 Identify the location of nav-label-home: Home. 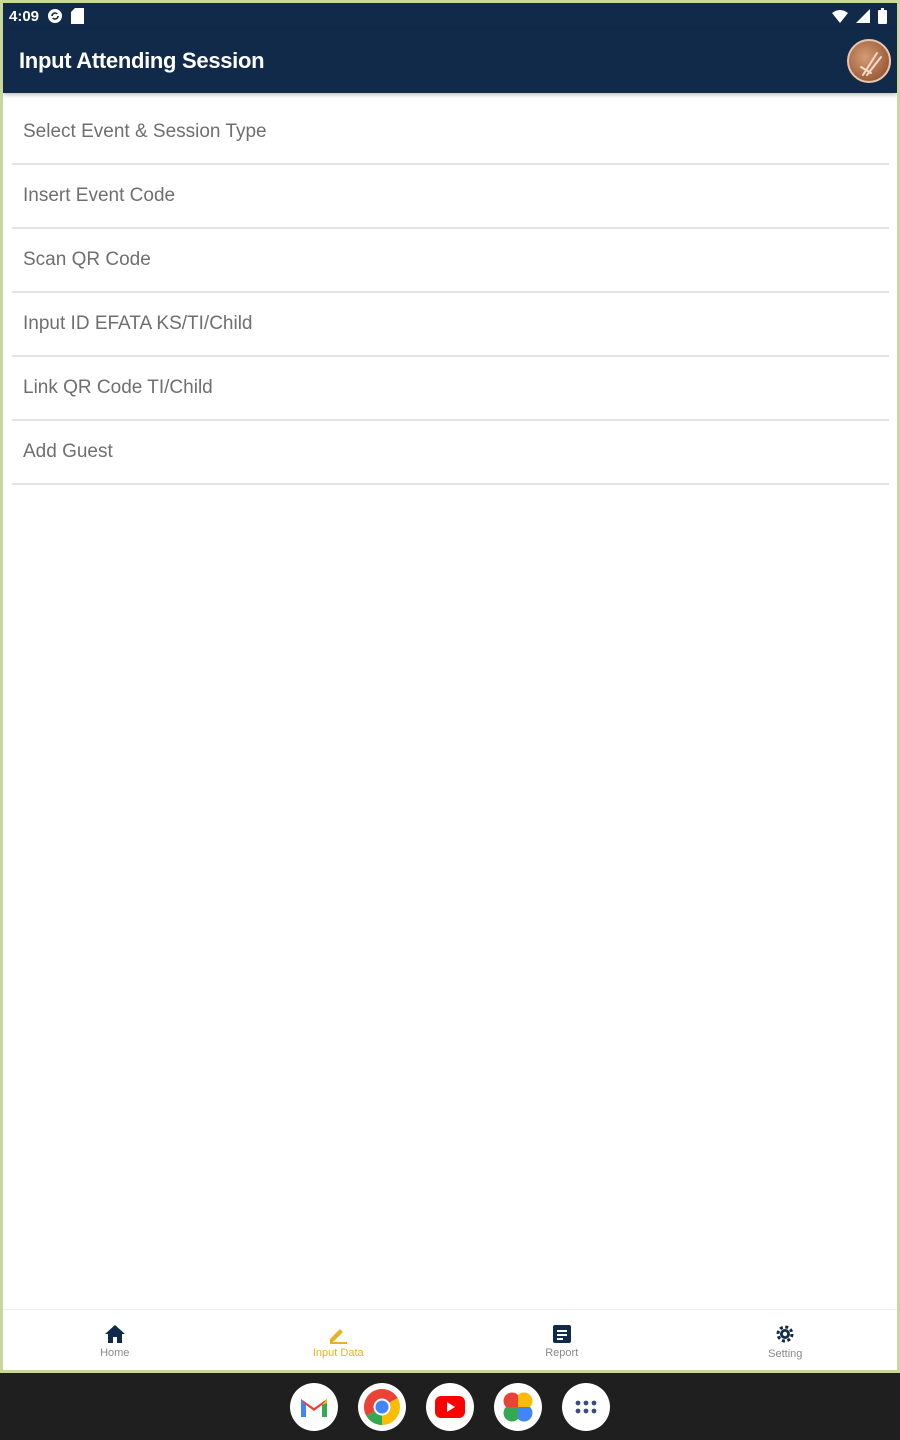
(115, 1353).